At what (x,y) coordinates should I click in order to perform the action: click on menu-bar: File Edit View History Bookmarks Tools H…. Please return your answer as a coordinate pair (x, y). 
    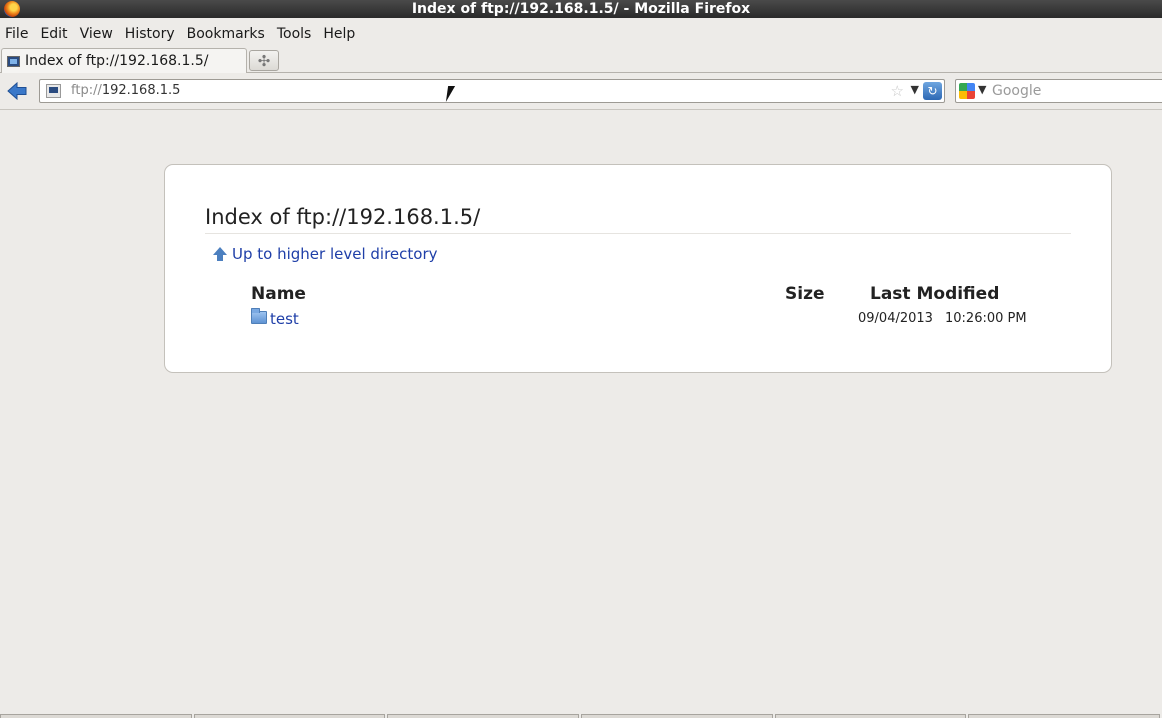
    Looking at the image, I should click on (581, 34).